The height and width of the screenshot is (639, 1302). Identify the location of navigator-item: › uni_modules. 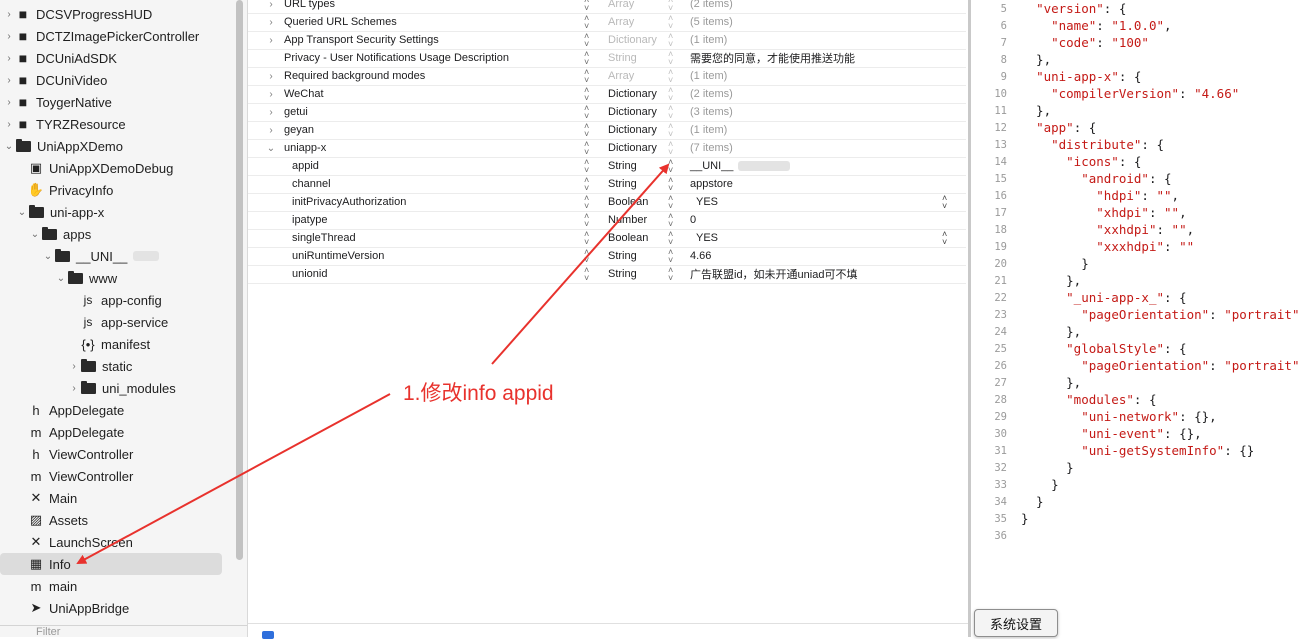
(123, 388).